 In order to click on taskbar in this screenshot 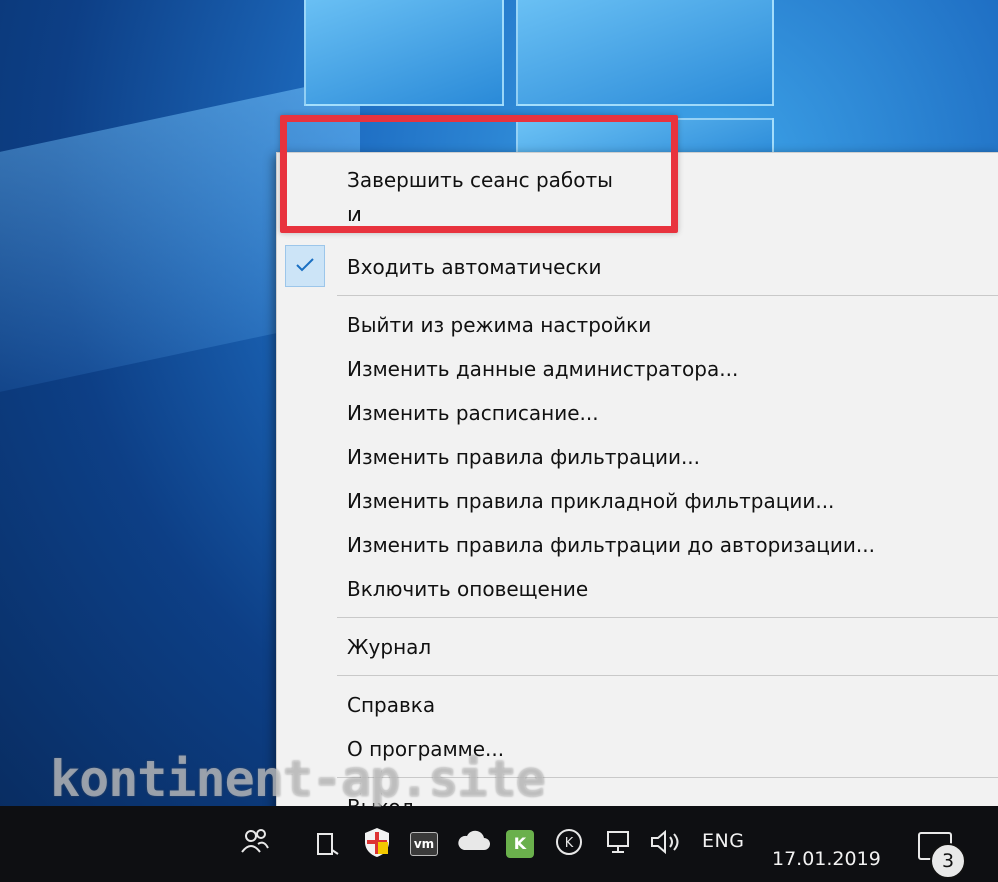, I will do `click(499, 844)`.